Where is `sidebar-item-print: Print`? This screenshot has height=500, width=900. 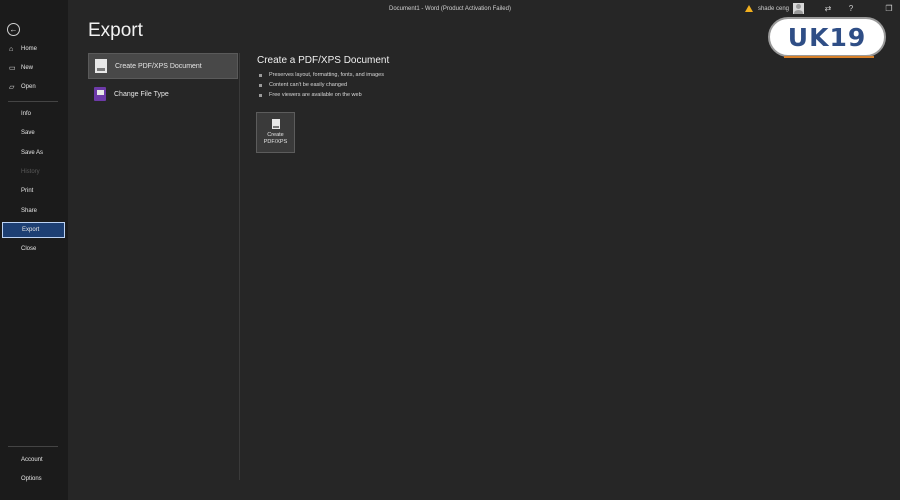
sidebar-item-print: Print is located at coordinates (34, 191).